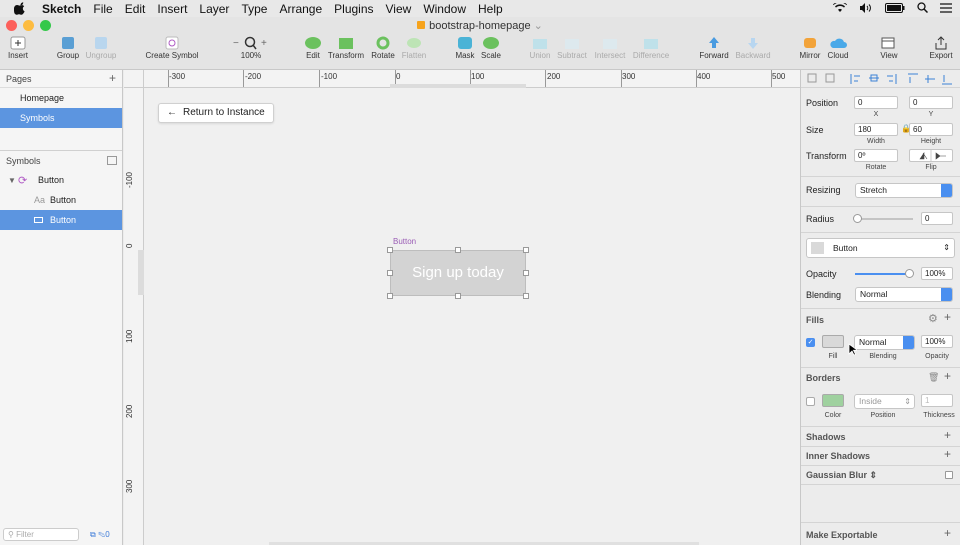  I want to click on add-inner-shadow-icon: +, so click(947, 454).